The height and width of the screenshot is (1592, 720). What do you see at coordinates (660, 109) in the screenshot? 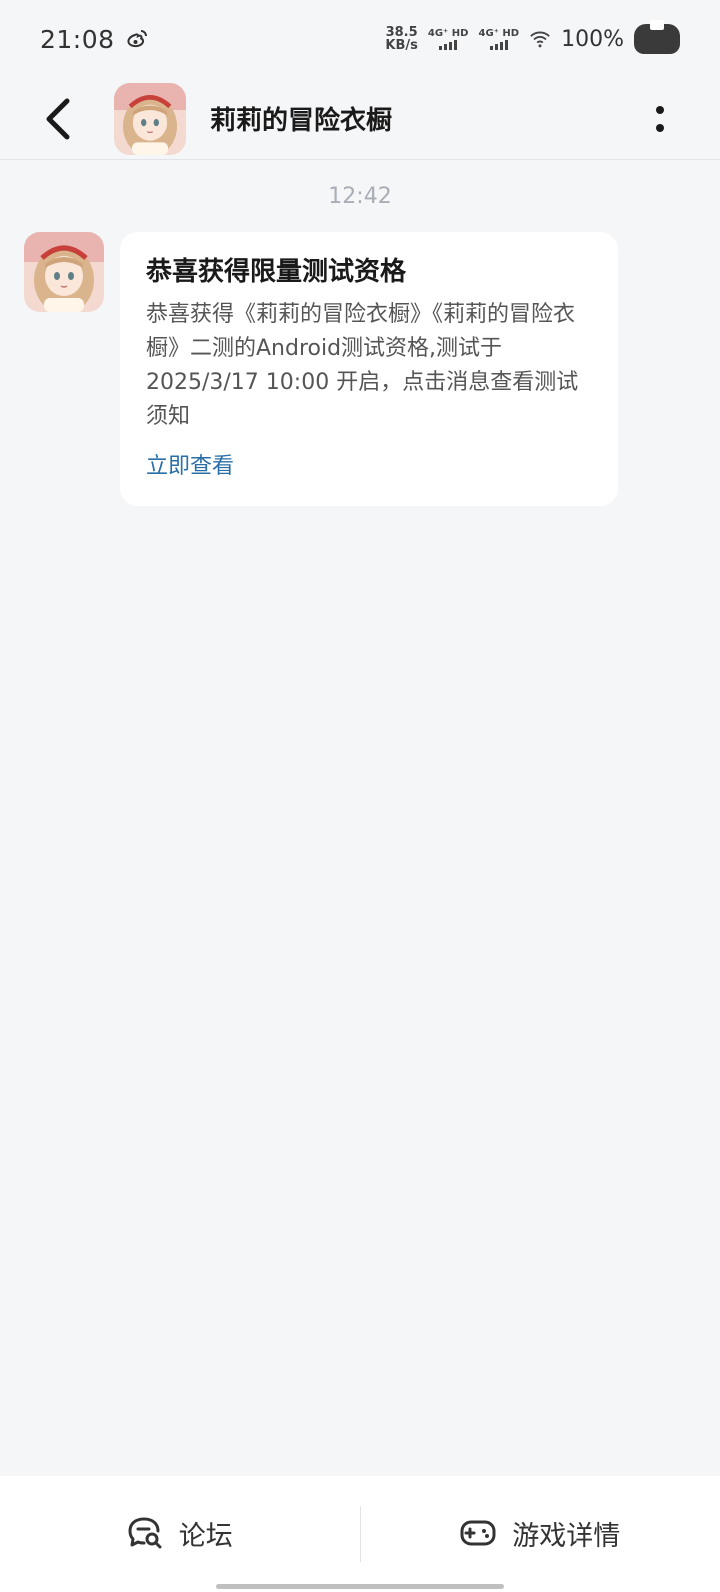
I see `more-vertical-icon` at bounding box center [660, 109].